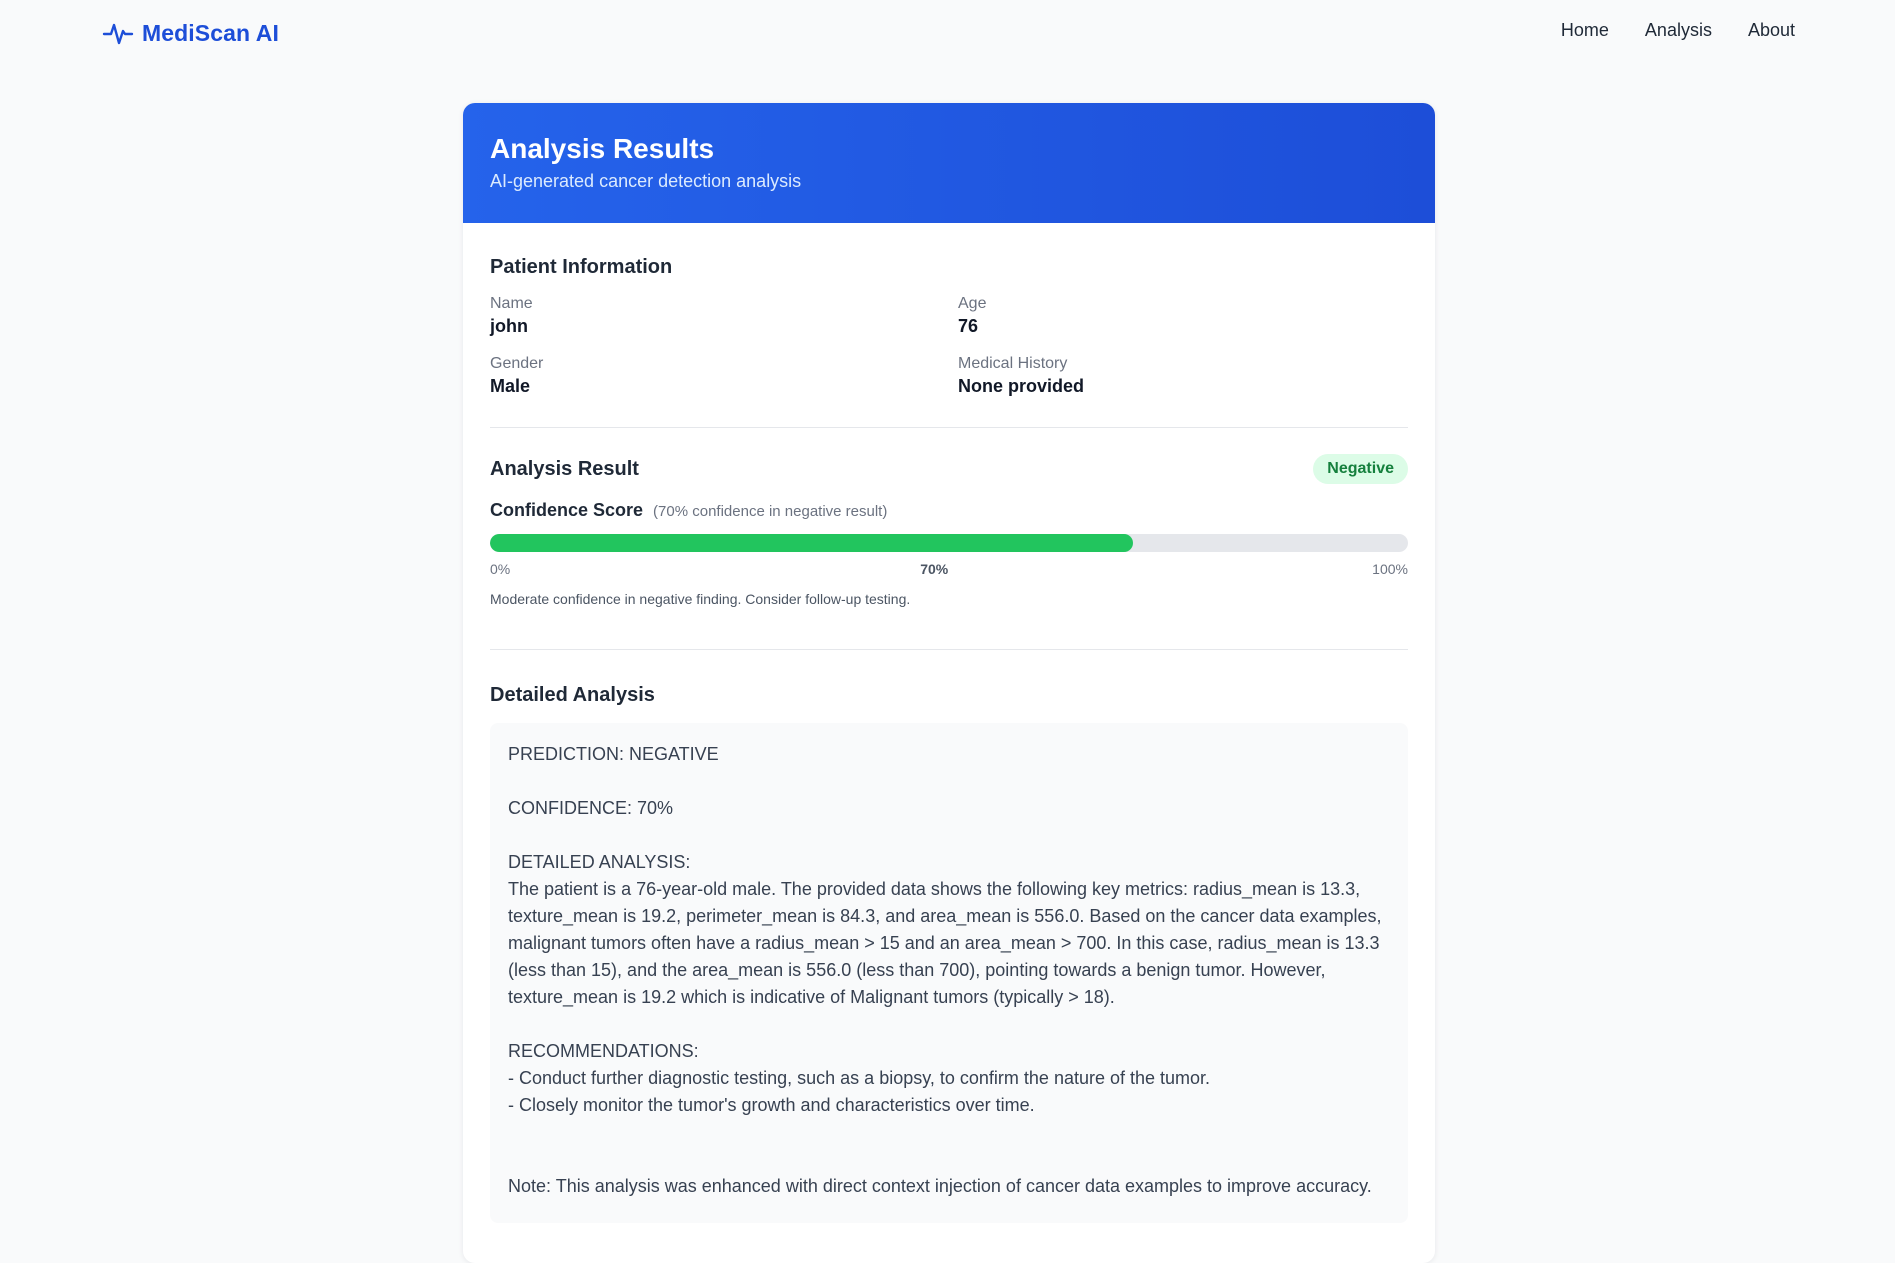  Describe the element at coordinates (517, 363) in the screenshot. I see `field-label: Gender` at that location.